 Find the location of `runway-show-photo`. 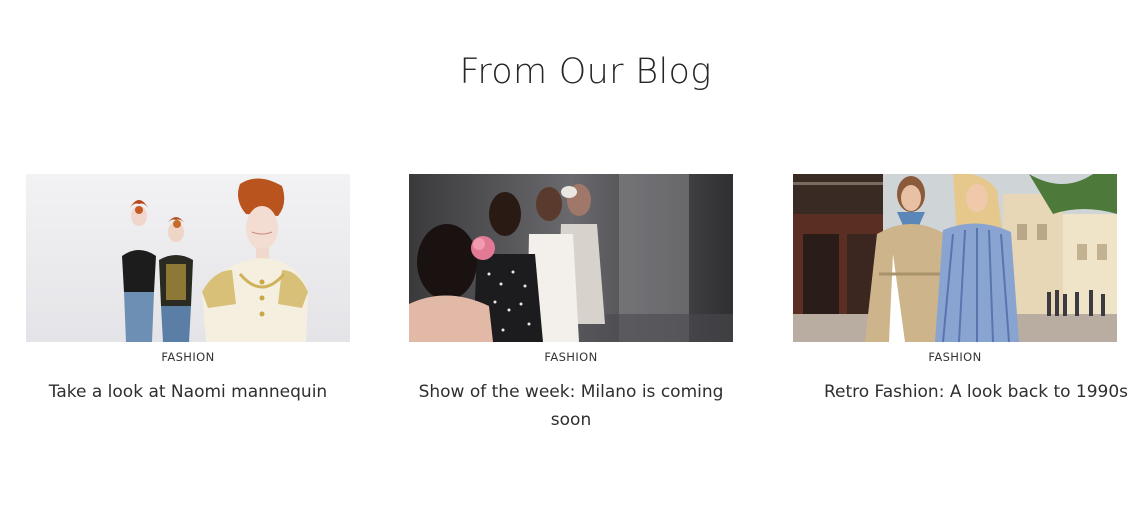

runway-show-photo is located at coordinates (571, 258).